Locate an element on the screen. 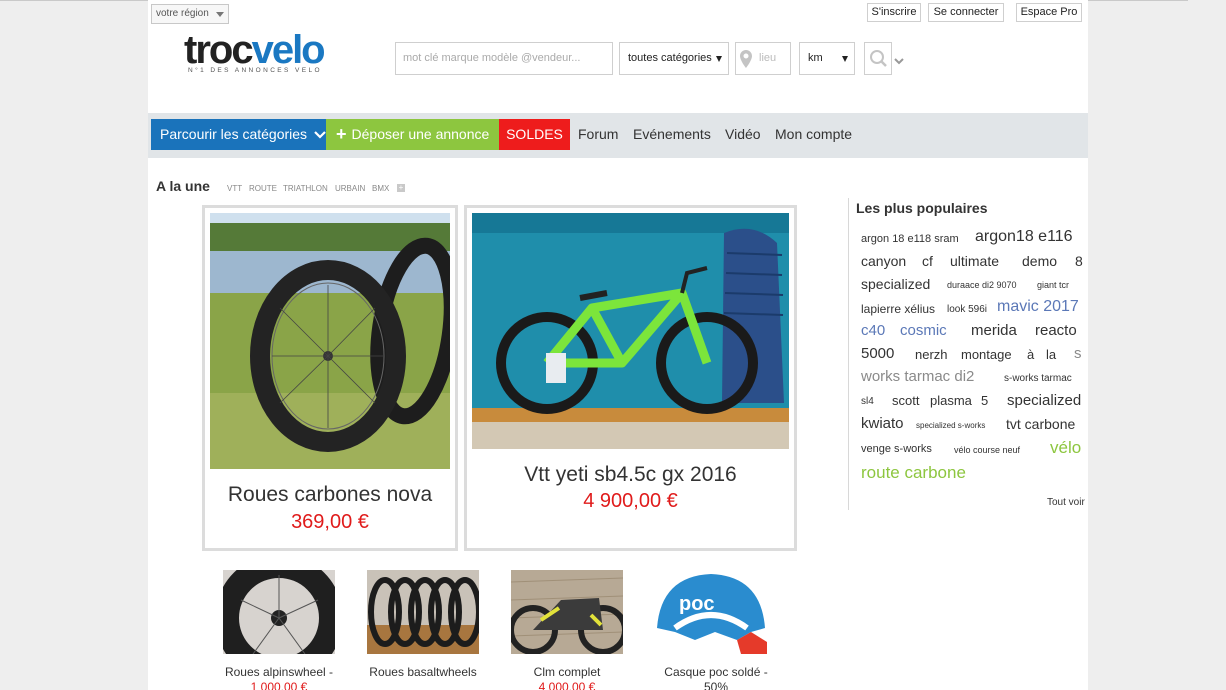 The height and width of the screenshot is (690, 1226). popular-tag: duraace di2 9070 is located at coordinates (982, 285).